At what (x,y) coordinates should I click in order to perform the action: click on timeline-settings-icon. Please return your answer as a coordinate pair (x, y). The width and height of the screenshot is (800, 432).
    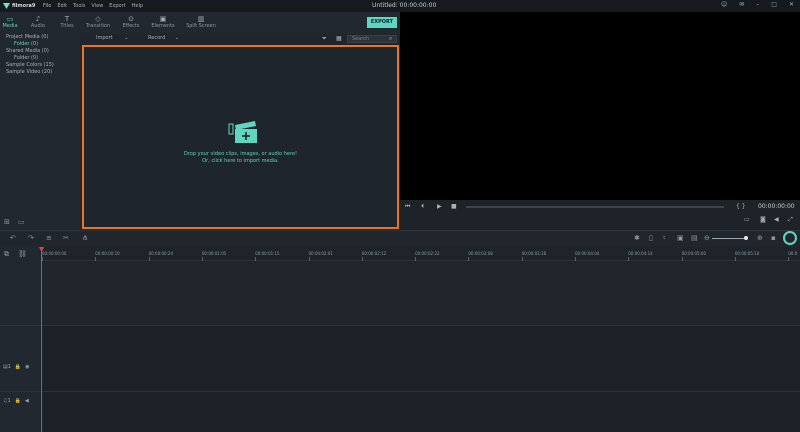
    Looking at the image, I should click on (790, 238).